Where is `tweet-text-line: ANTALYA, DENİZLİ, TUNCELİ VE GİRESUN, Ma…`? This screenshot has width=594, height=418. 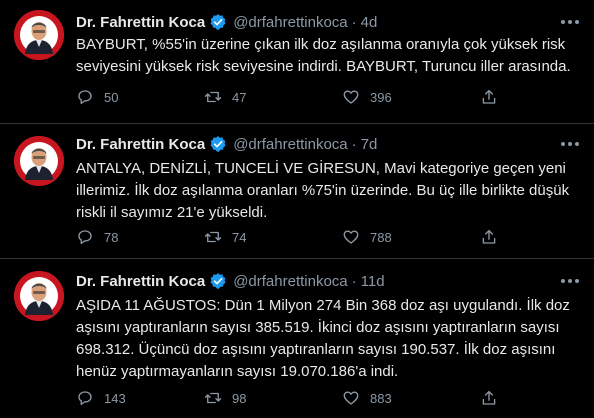
tweet-text-line: ANTALYA, DENİZLİ, TUNCELİ VE GİRESUN, Ma… is located at coordinates (321, 168).